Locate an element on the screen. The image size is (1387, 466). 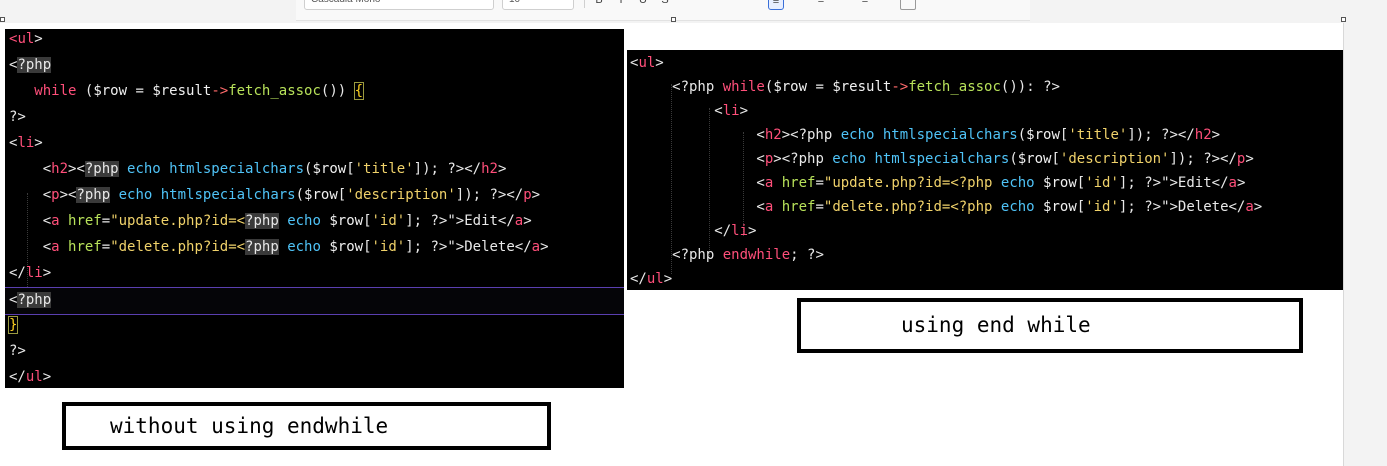
code-token: 'title' is located at coordinates (384, 169).